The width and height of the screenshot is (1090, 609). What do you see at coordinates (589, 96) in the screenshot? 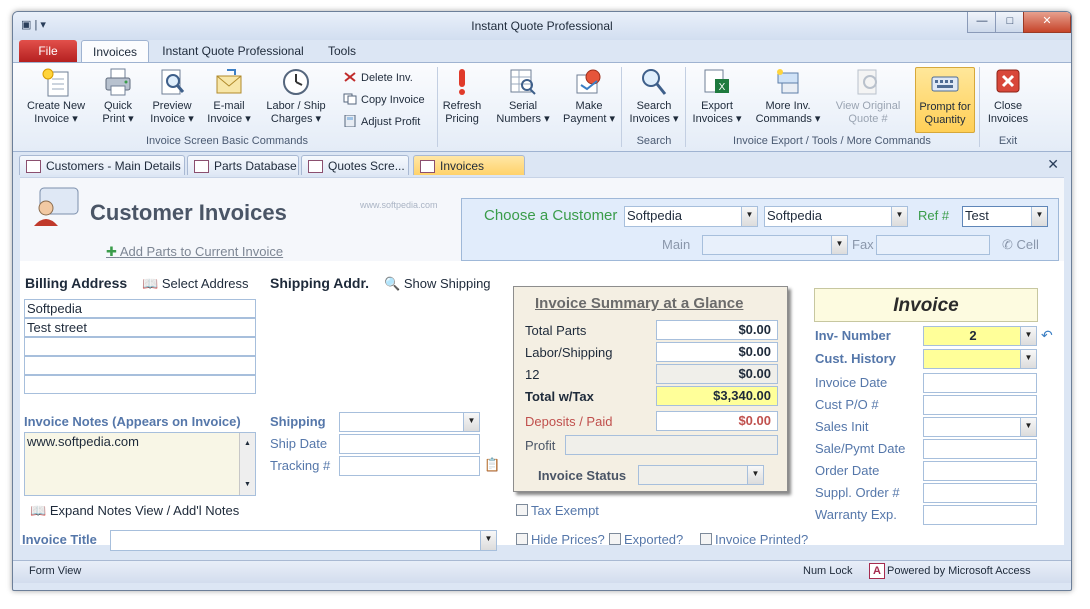
I see `make-payment-button: Make Payment ▾` at bounding box center [589, 96].